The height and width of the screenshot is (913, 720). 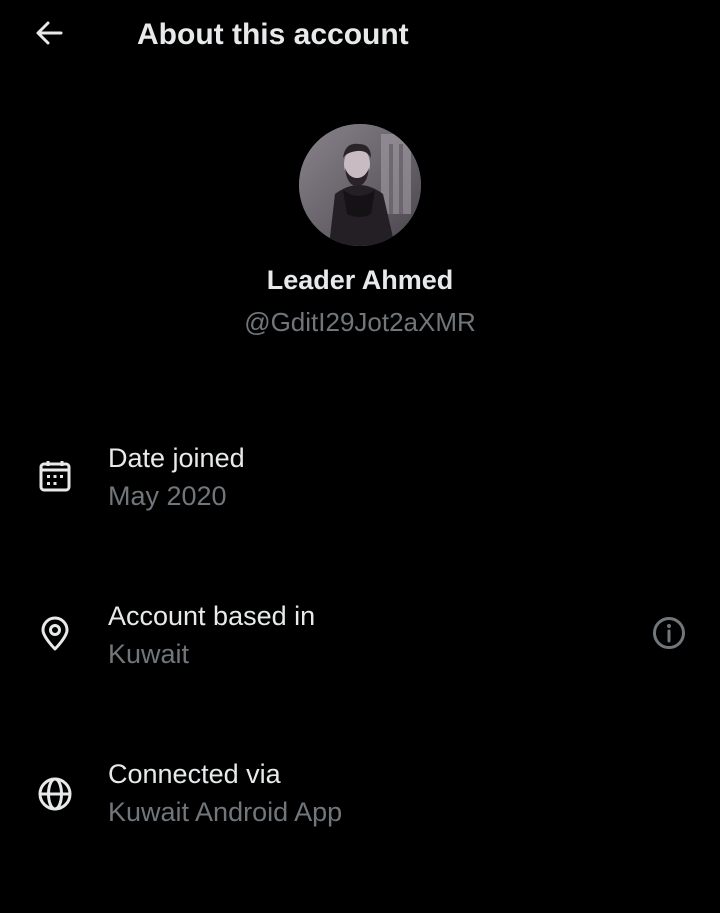 I want to click on date-joined-value: May 2020, so click(x=167, y=496).